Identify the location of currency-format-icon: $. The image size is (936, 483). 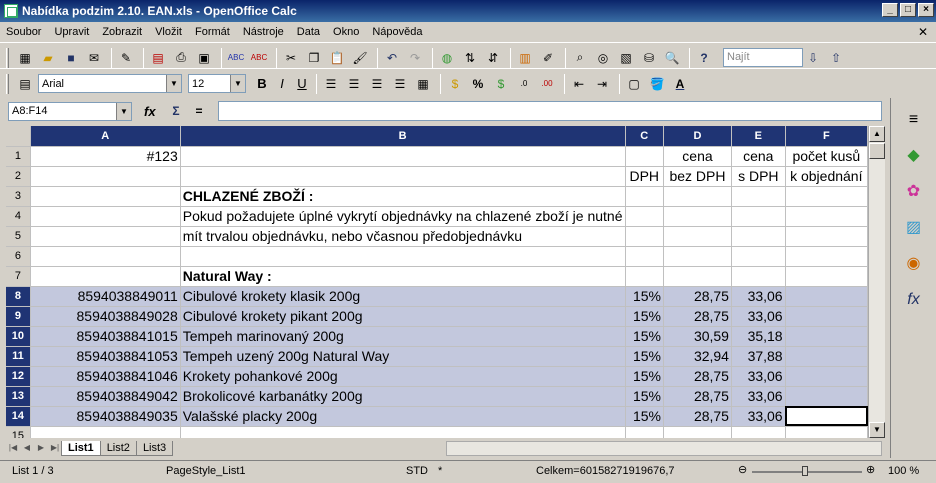
(455, 84).